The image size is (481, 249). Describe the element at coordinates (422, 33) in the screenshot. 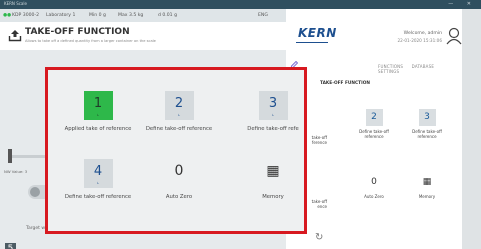

I see `welcome-text: Welcome, admin` at that location.